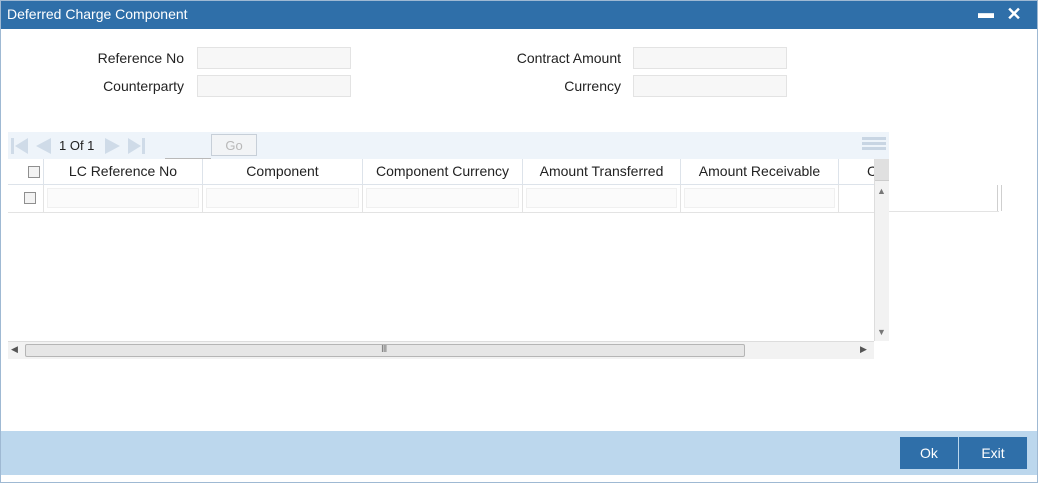  I want to click on column-header-component: Component, so click(283, 171).